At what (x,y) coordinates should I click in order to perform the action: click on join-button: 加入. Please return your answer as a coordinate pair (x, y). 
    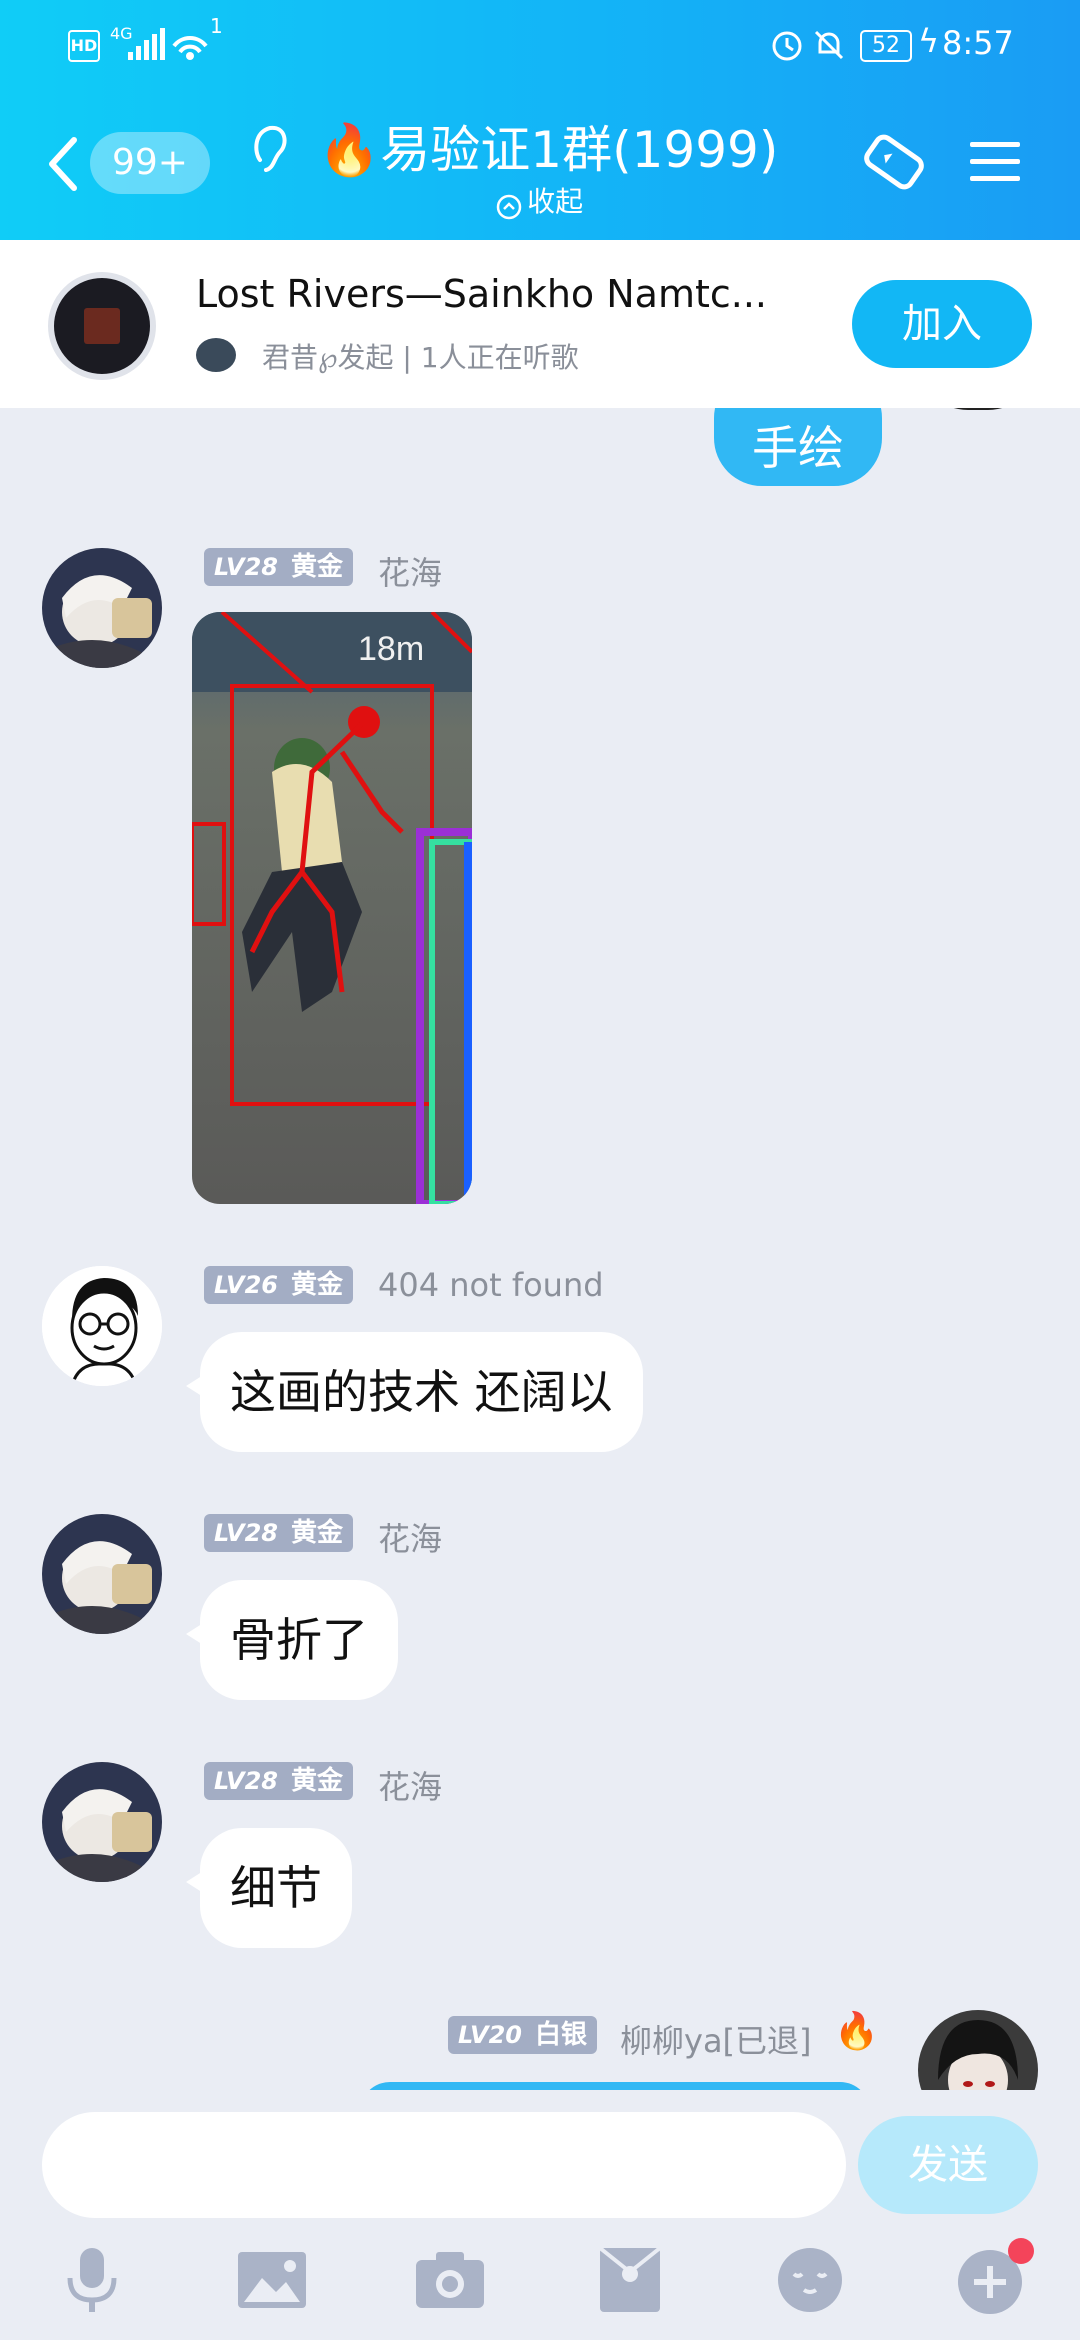
    Looking at the image, I should click on (942, 324).